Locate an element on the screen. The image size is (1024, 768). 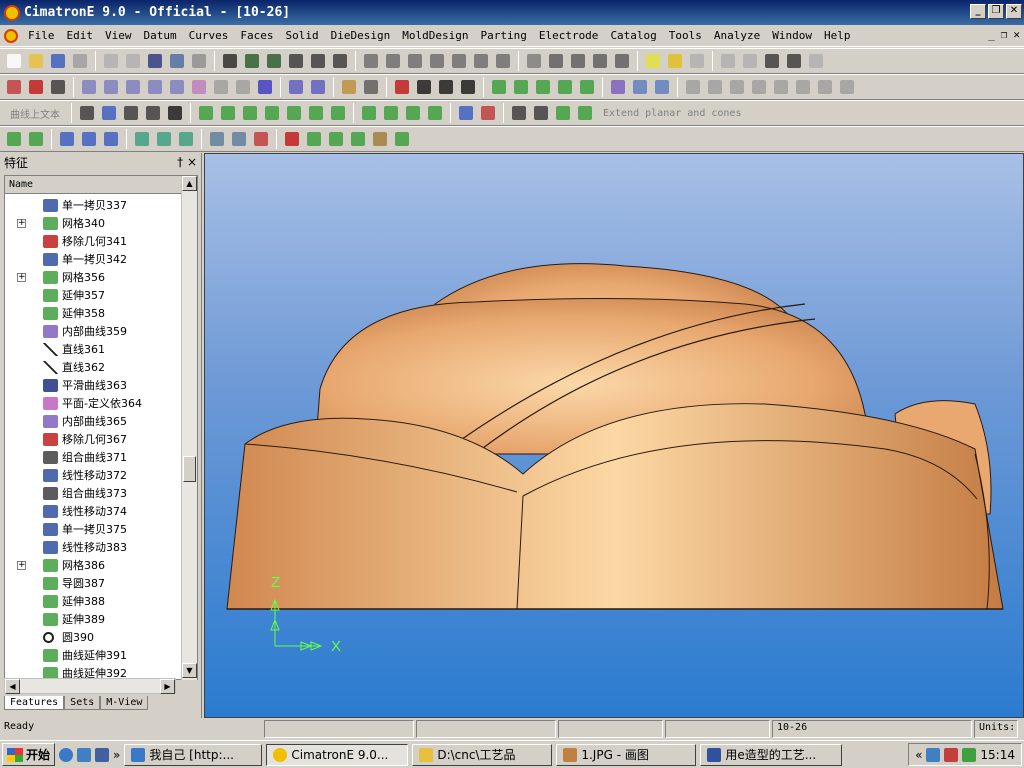
tree-item: 单一拷贝337 is located at coordinates (93, 205).